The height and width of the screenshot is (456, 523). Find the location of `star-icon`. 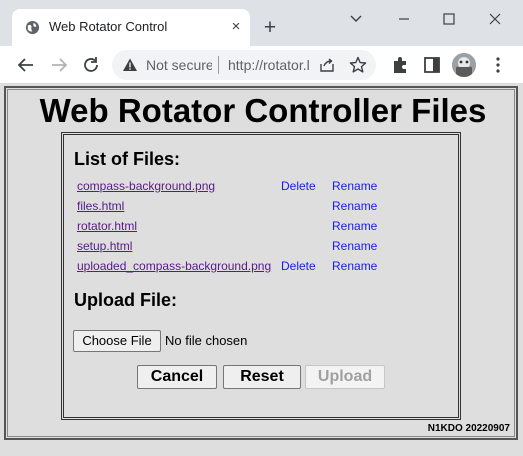

star-icon is located at coordinates (358, 65).